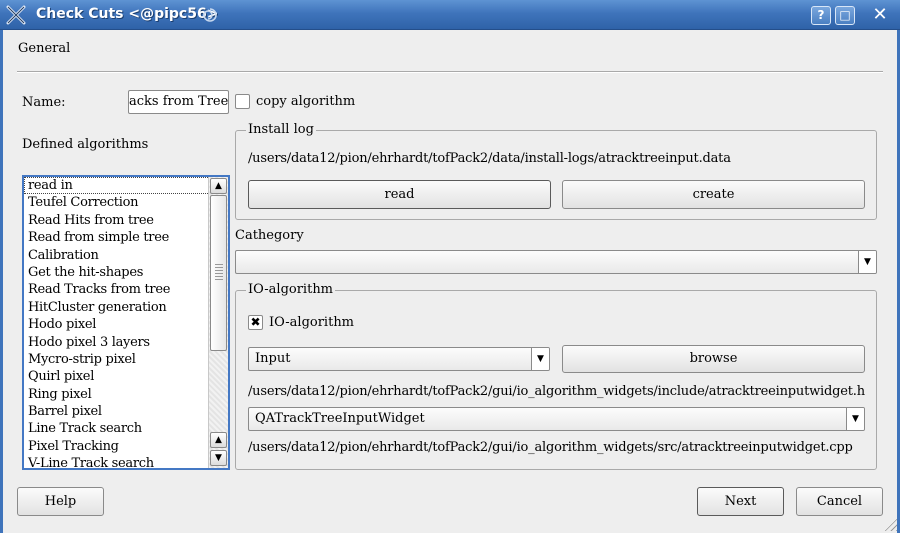 The width and height of the screenshot is (900, 533). Describe the element at coordinates (117, 237) in the screenshot. I see `list-item: Read from simple tree` at that location.